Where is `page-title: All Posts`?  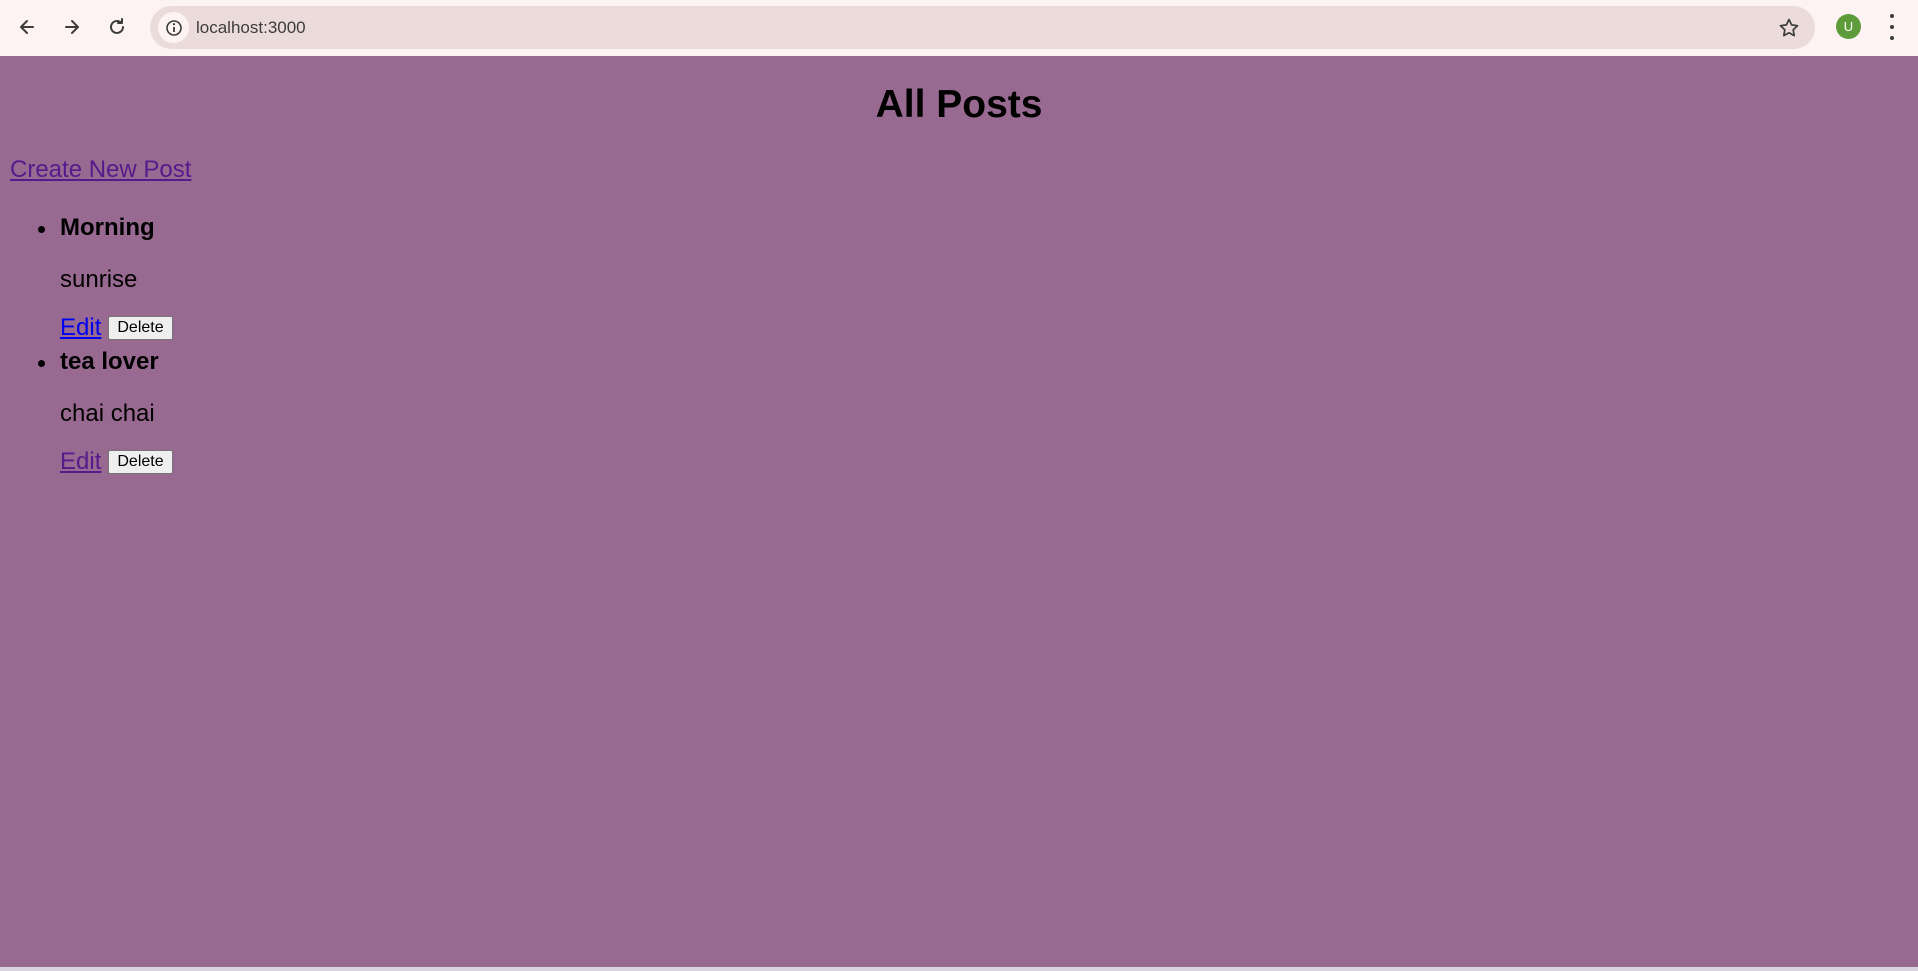 page-title: All Posts is located at coordinates (959, 104).